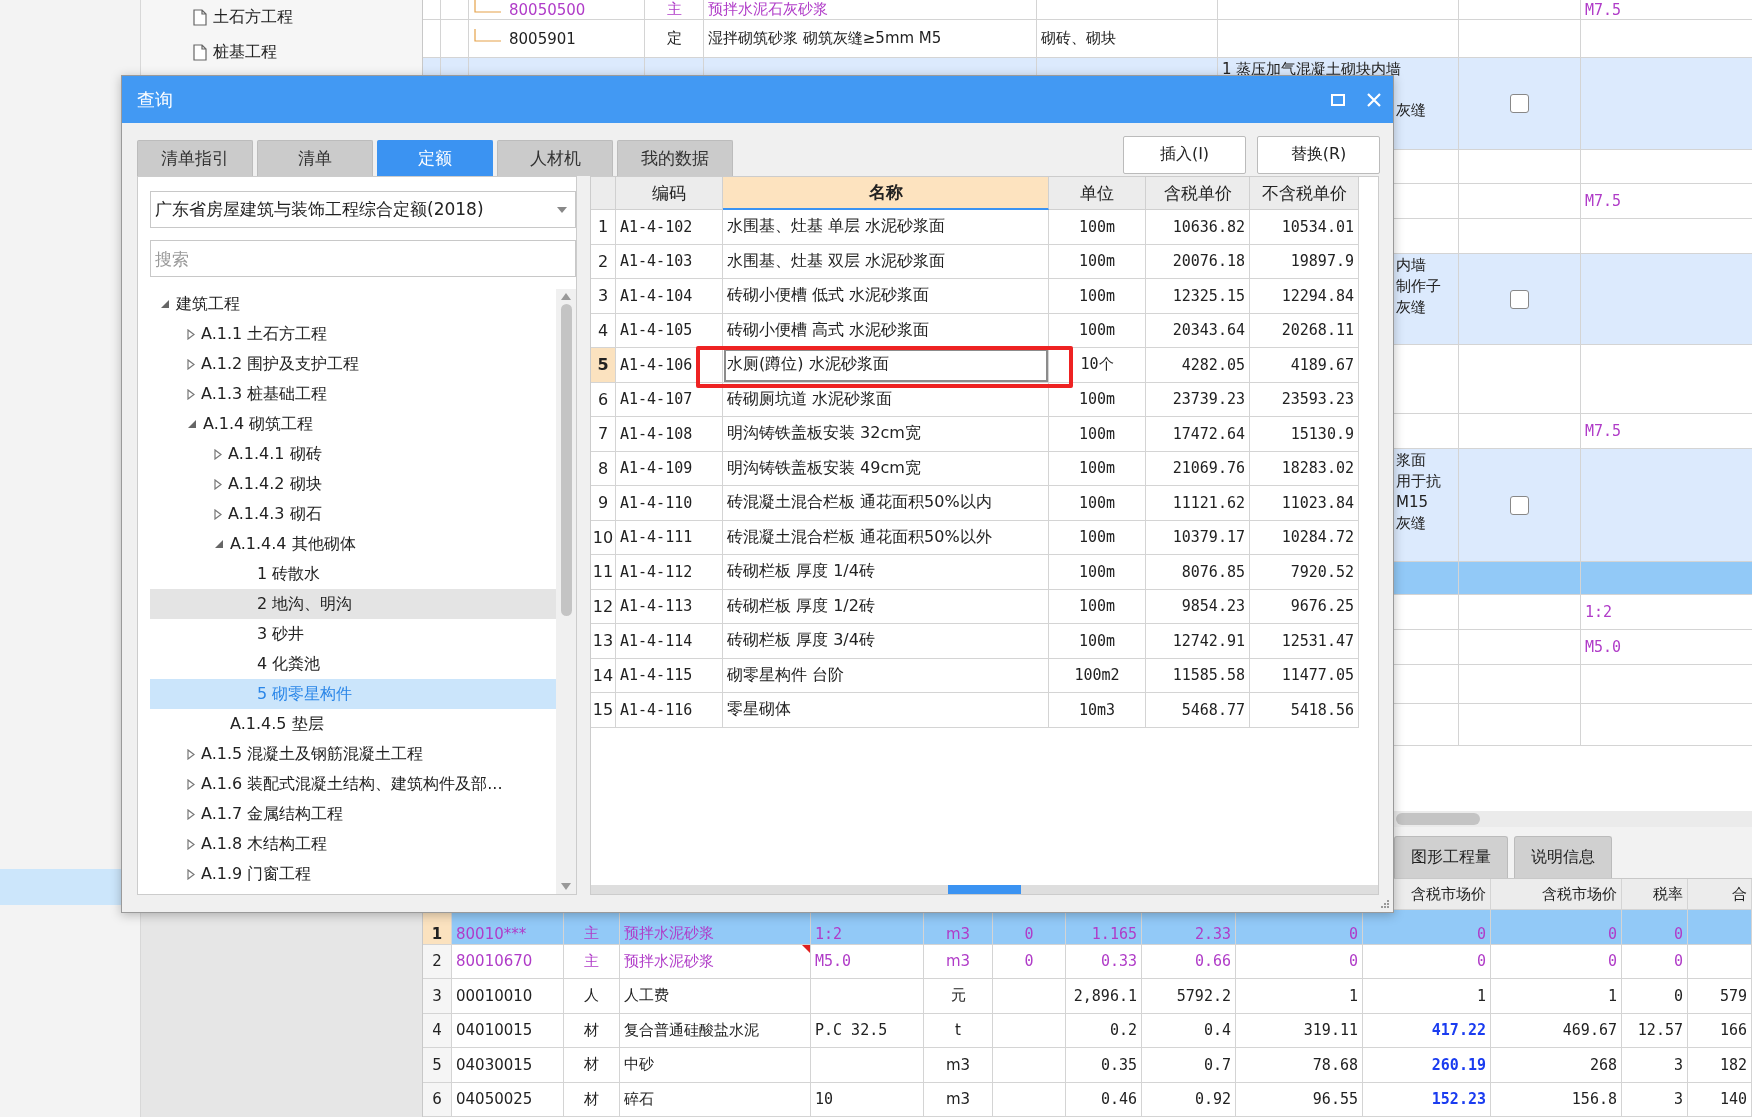  Describe the element at coordinates (1097, 193) in the screenshot. I see `column-header: 单位` at that location.